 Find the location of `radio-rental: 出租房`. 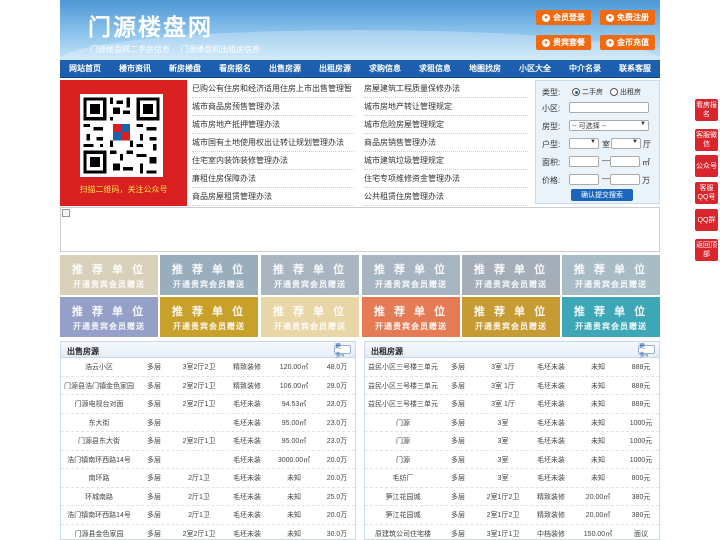

radio-rental: 出租房 is located at coordinates (625, 92).